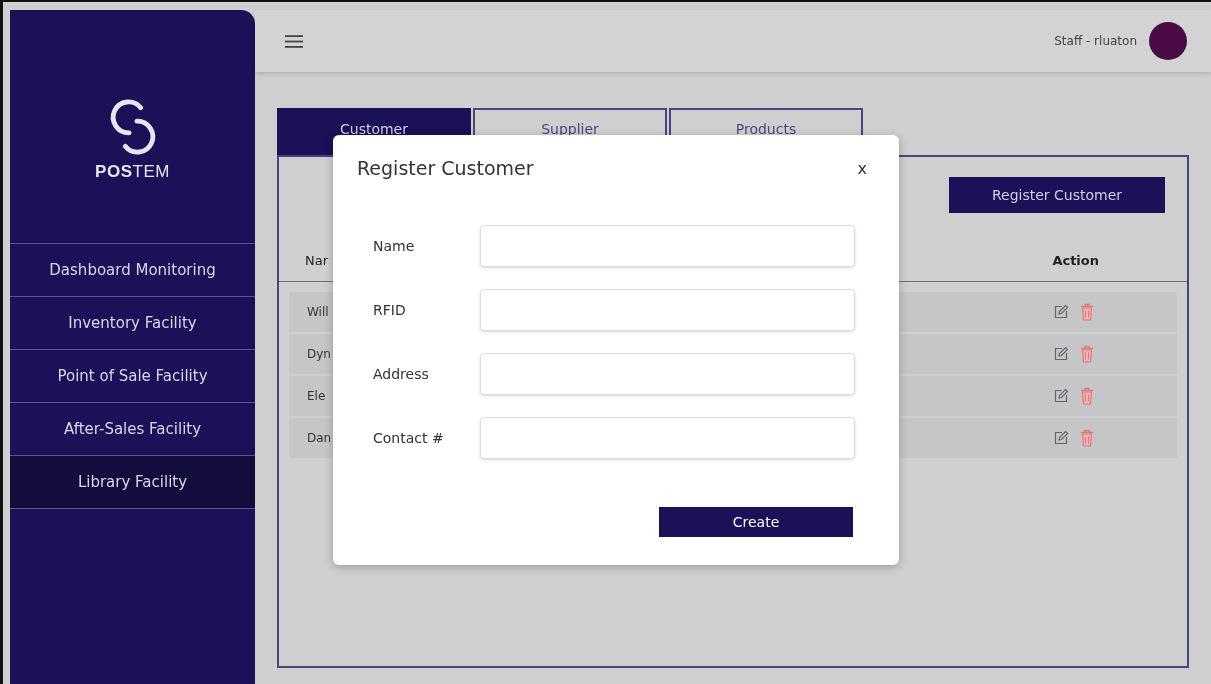 The width and height of the screenshot is (1211, 684). I want to click on sidebar-item: Inventory Facility, so click(132, 323).